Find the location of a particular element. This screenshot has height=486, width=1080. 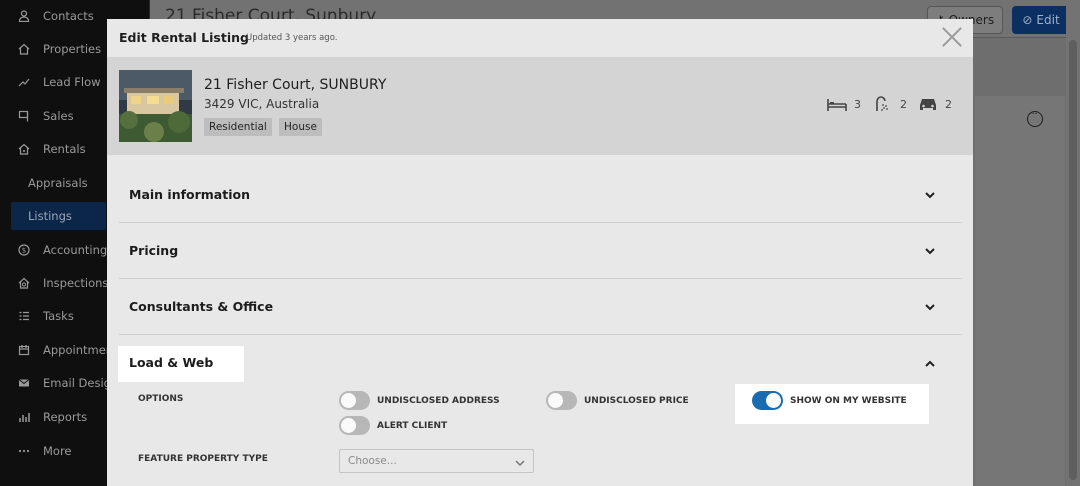

sidebar-item-label: Contacts is located at coordinates (68, 16).